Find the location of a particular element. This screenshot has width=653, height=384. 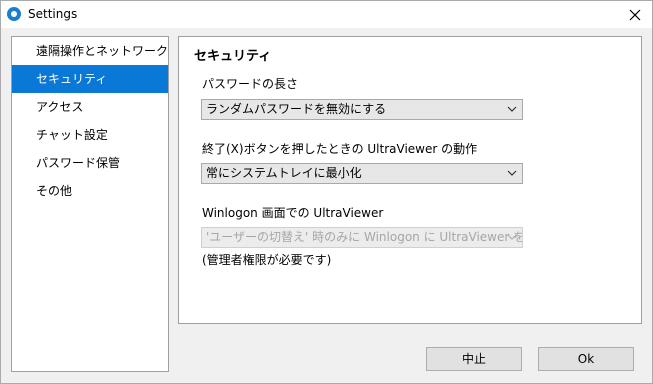

admin-rights-note: (管理者権限が必要です) is located at coordinates (267, 260).